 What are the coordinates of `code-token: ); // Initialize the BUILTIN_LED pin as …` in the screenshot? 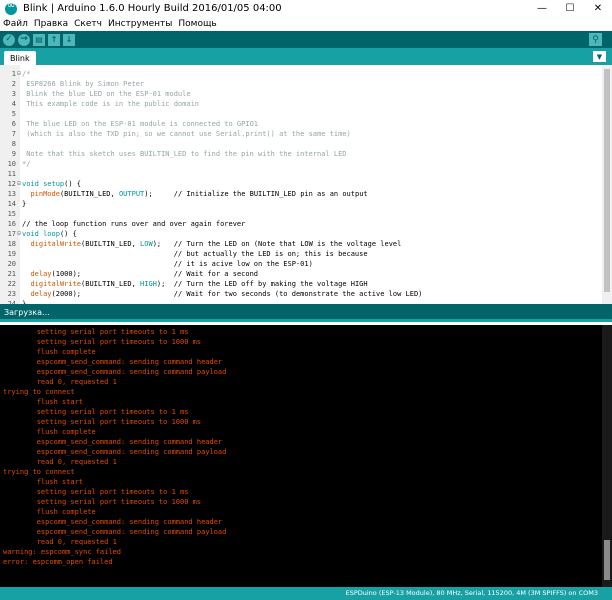 It's located at (256, 194).